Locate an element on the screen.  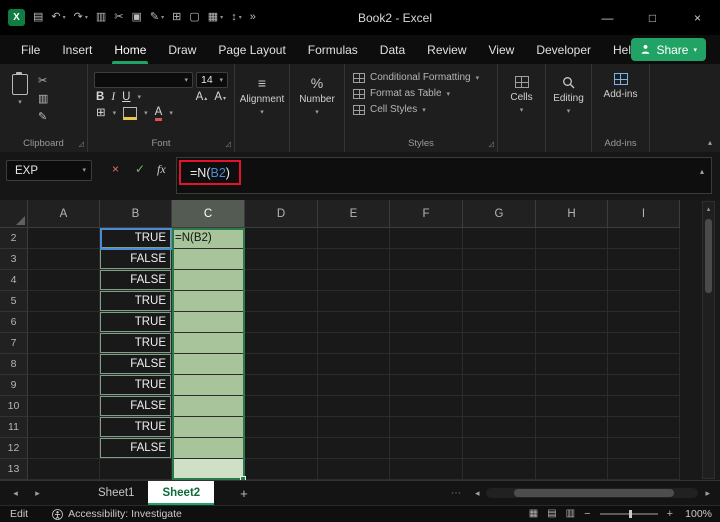
font-name-select: ▾ is located at coordinates (143, 80).